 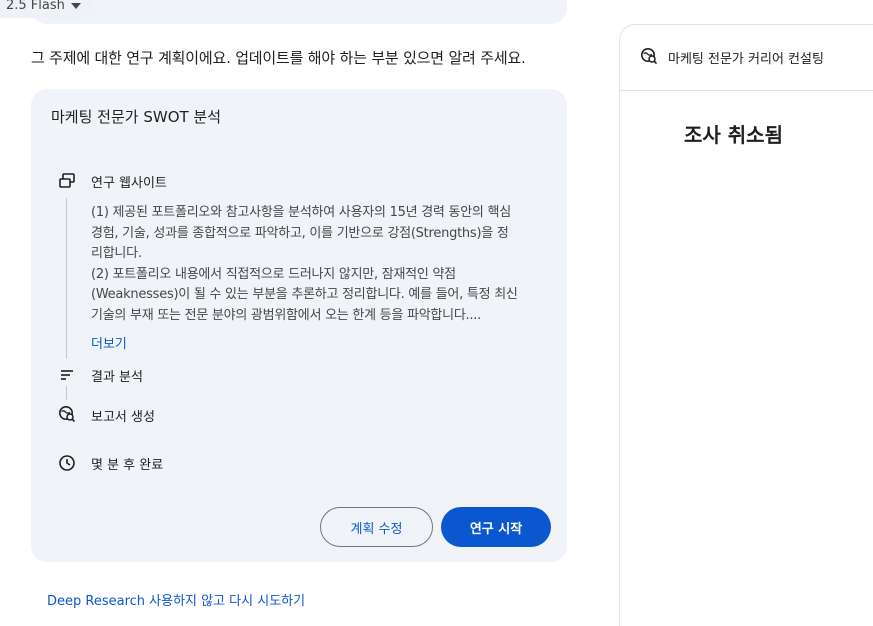 What do you see at coordinates (129, 183) in the screenshot?
I see `step-label-website: 연구 웹사이트` at bounding box center [129, 183].